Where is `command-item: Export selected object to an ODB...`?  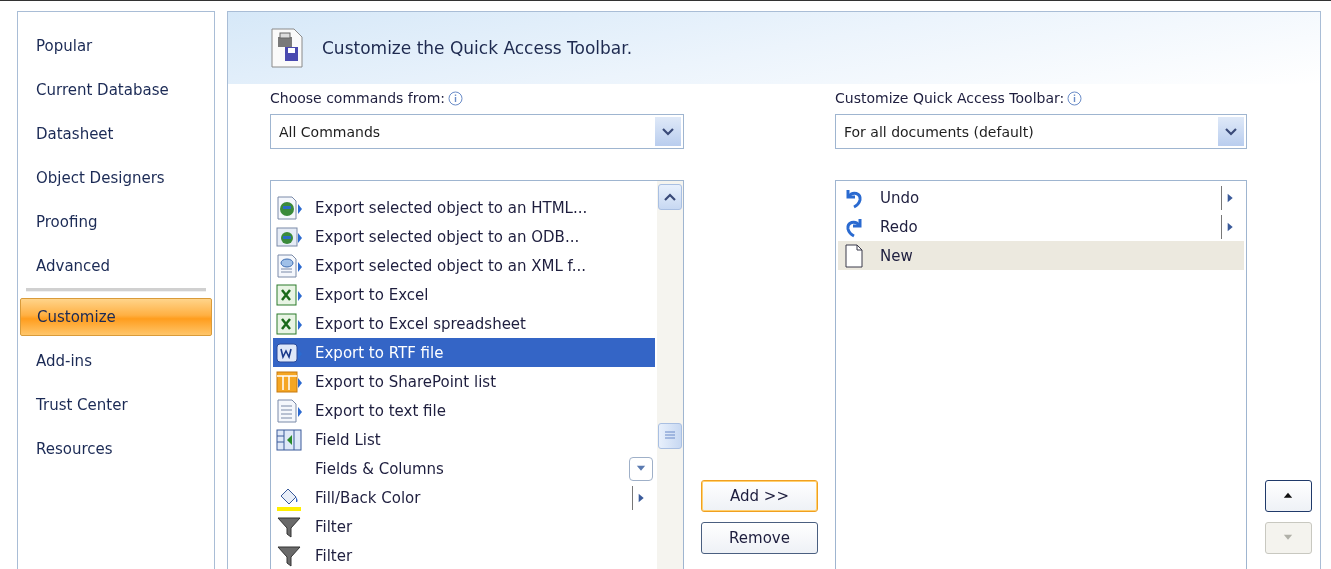
command-item: Export selected object to an ODB... is located at coordinates (464, 236).